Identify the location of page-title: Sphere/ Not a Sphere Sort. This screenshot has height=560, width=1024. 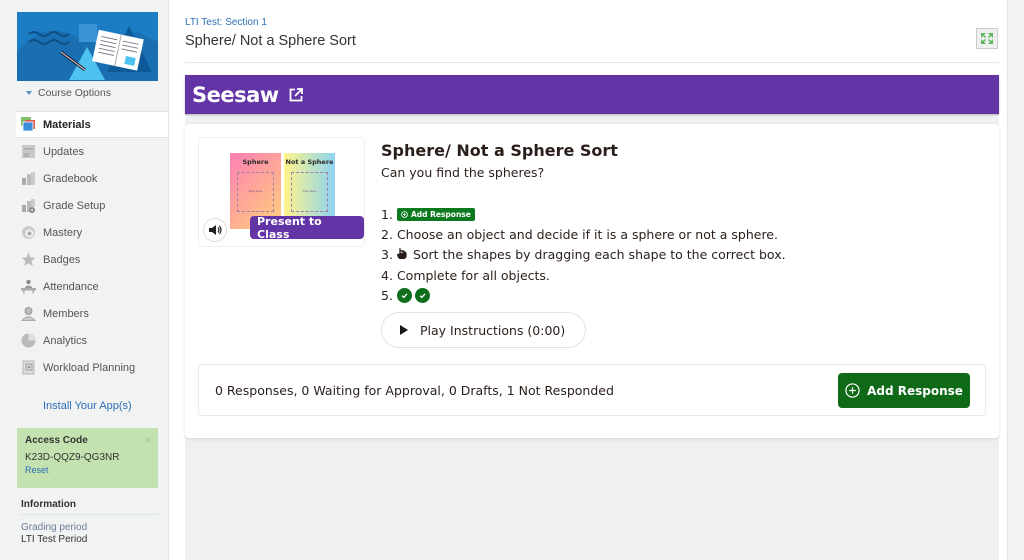
(270, 41).